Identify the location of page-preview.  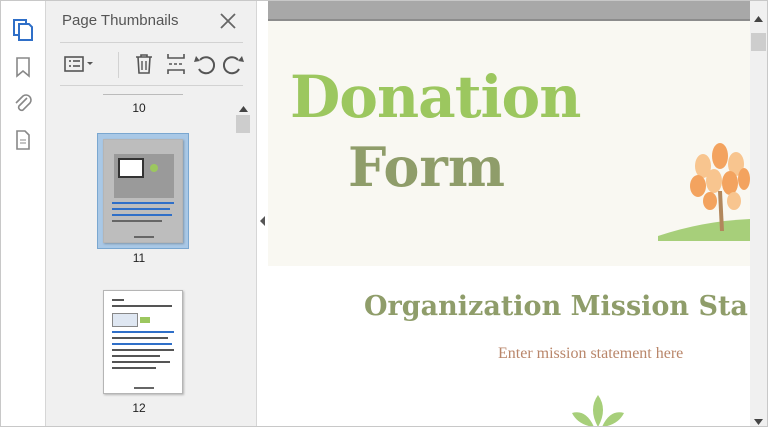
(143, 191).